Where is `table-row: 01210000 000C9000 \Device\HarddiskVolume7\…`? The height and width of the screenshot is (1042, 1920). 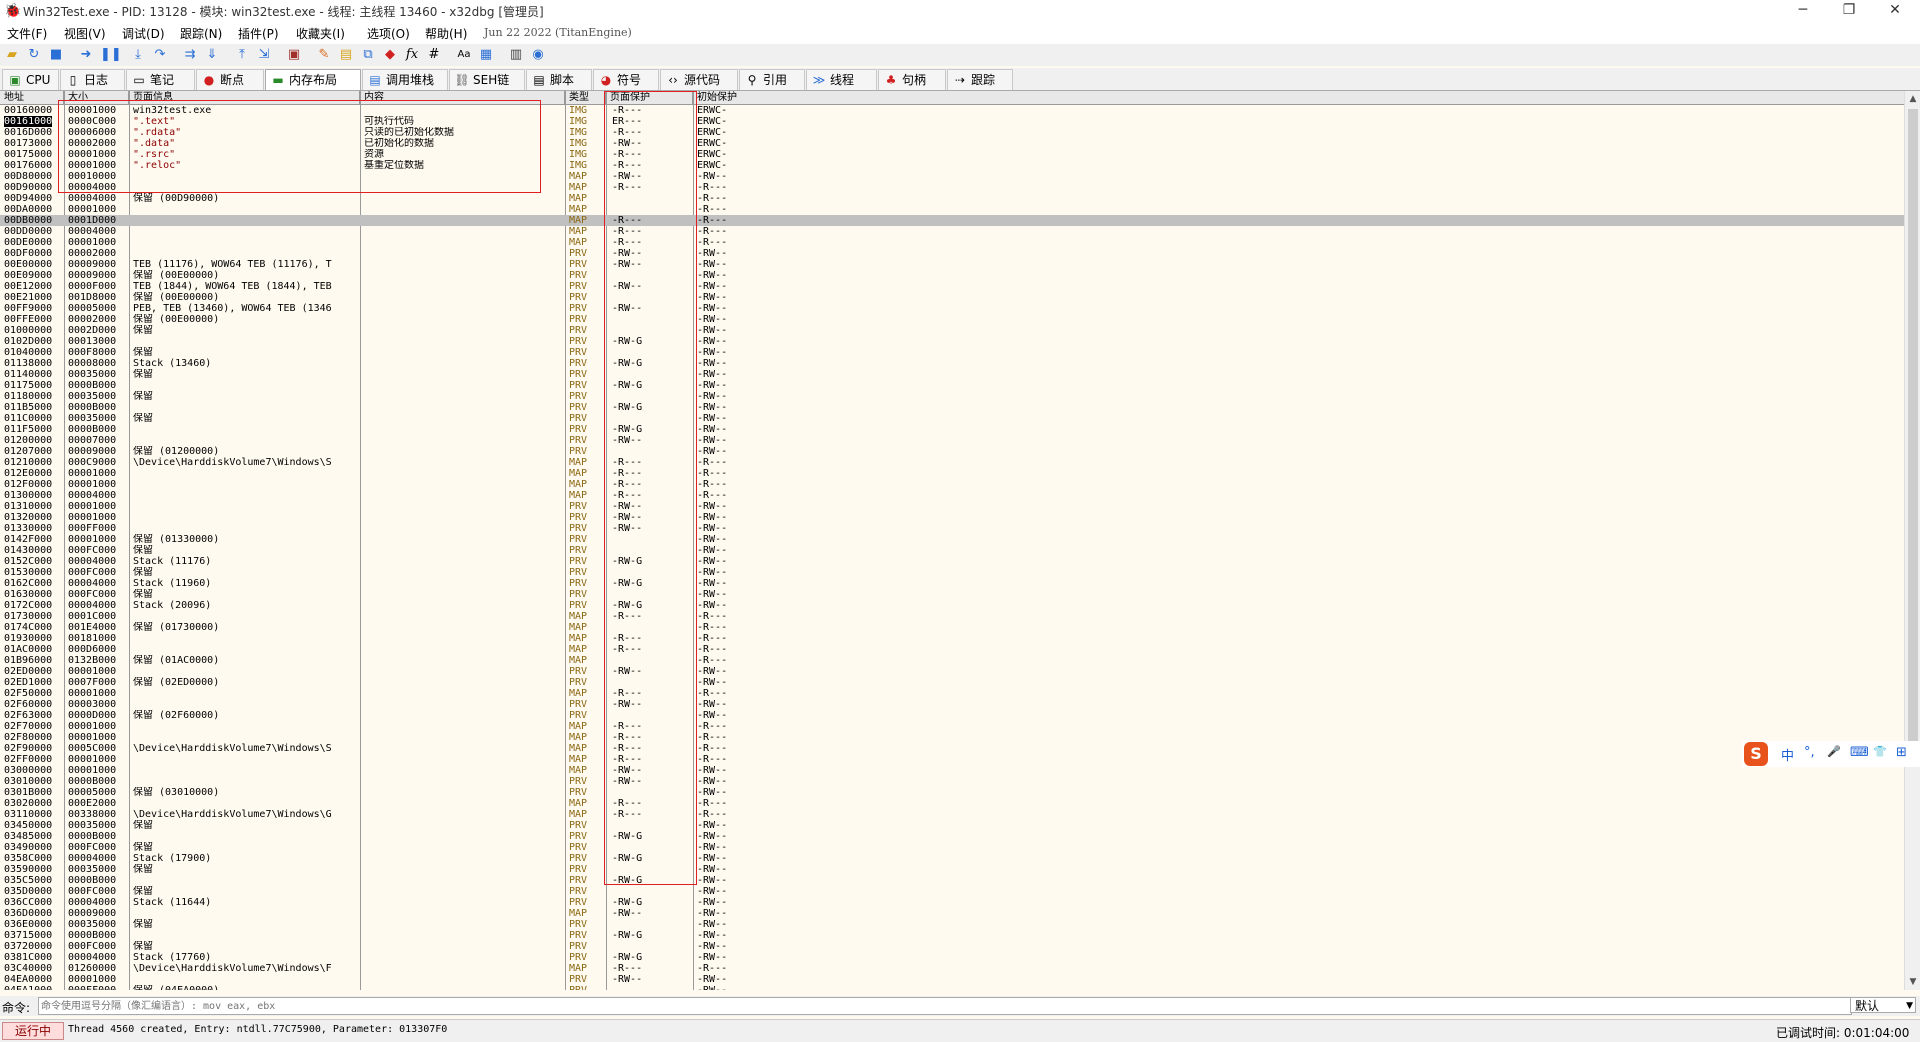
table-row: 01210000 000C9000 \Device\HarddiskVolume7\… is located at coordinates (952, 462).